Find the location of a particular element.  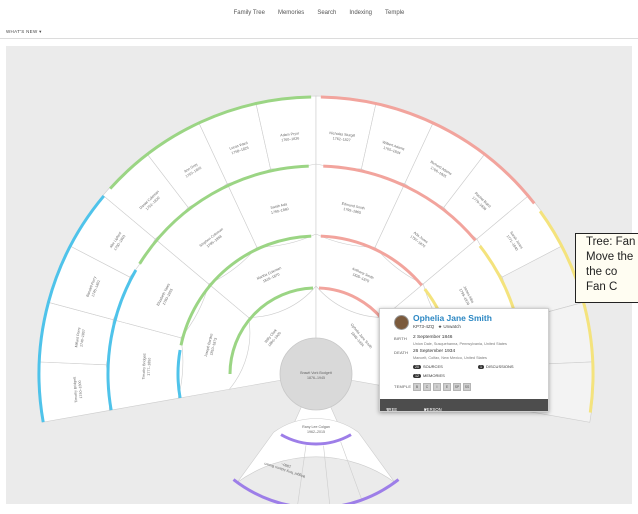

birth-date: 2 September 1846 is located at coordinates (433, 337).